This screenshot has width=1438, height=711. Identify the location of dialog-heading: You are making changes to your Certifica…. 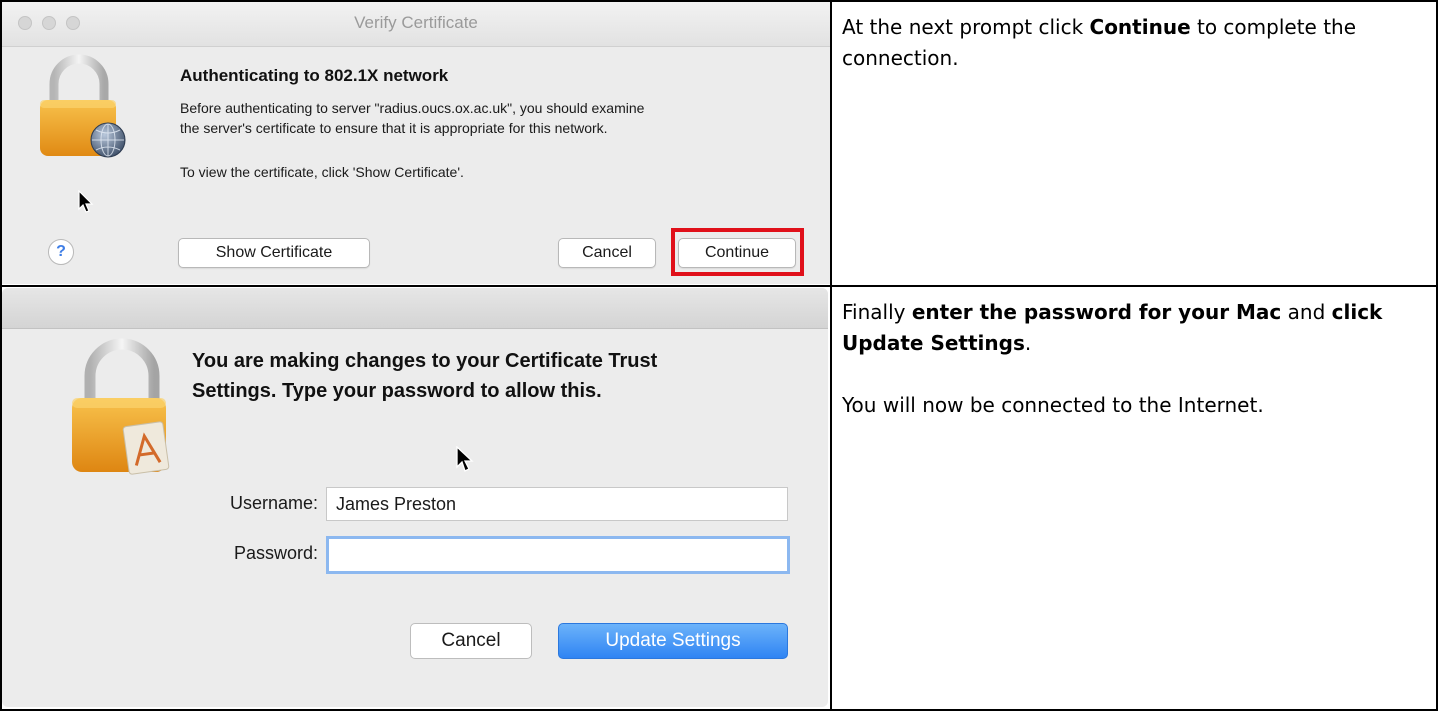
(502, 376).